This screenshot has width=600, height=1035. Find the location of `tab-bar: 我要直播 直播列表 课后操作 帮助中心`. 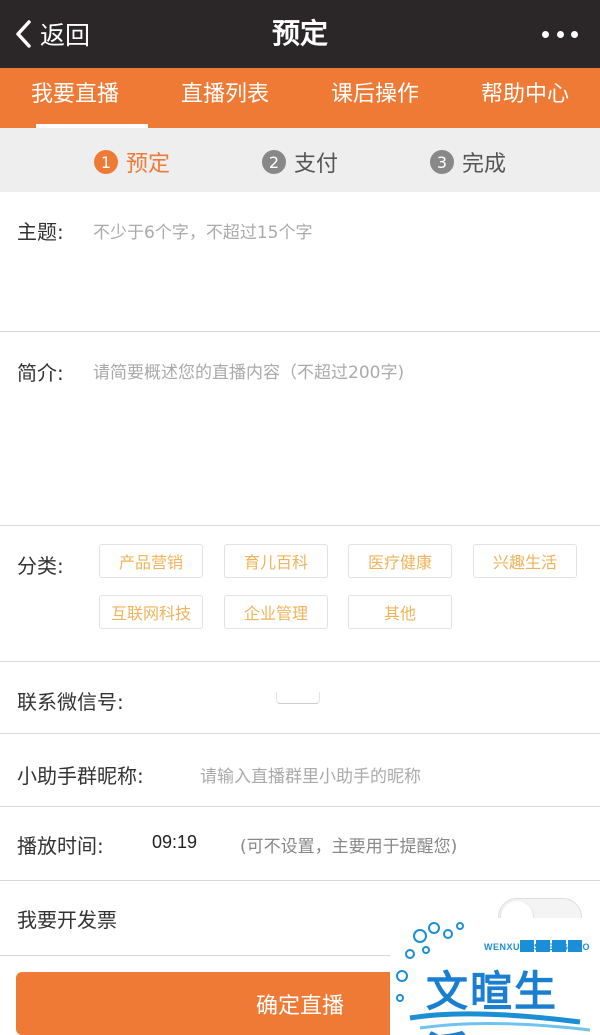

tab-bar: 我要直播 直播列表 课后操作 帮助中心 is located at coordinates (300, 98).